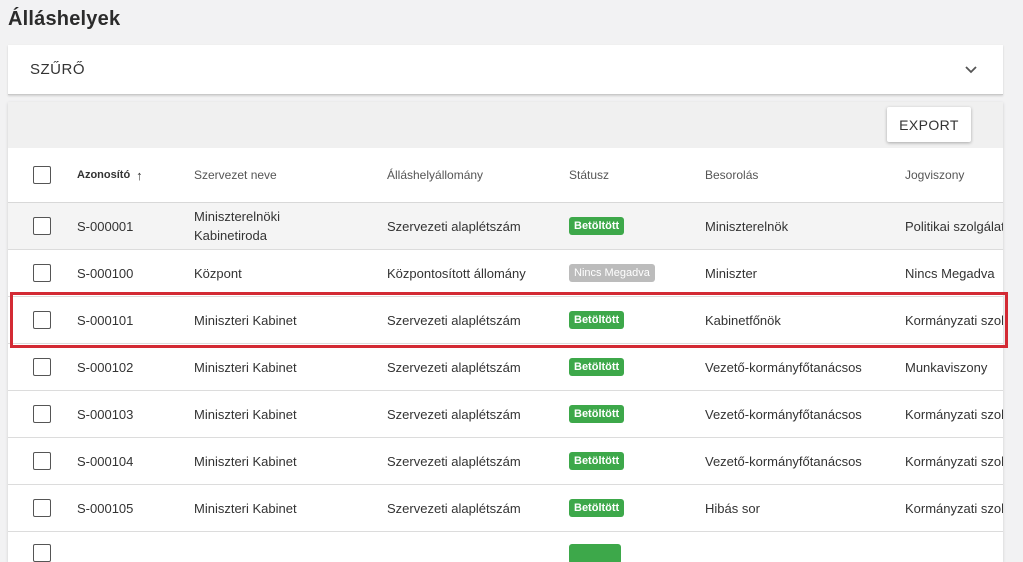 This screenshot has height=562, width=1023. Describe the element at coordinates (946, 367) in the screenshot. I see `cell-legal: Munkaviszony` at that location.